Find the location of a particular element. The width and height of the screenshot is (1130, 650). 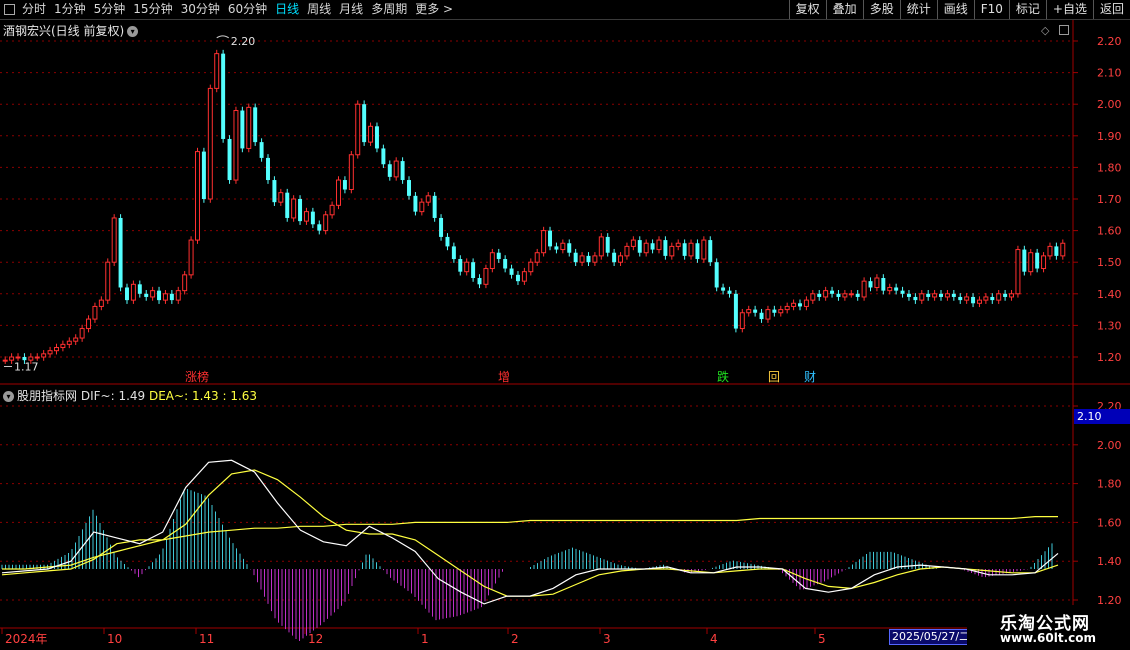

indicator-title: ▾ 股朋指标网 DIF~: 1.49 DEA~: 1.43 : 1.63 is located at coordinates (130, 395).